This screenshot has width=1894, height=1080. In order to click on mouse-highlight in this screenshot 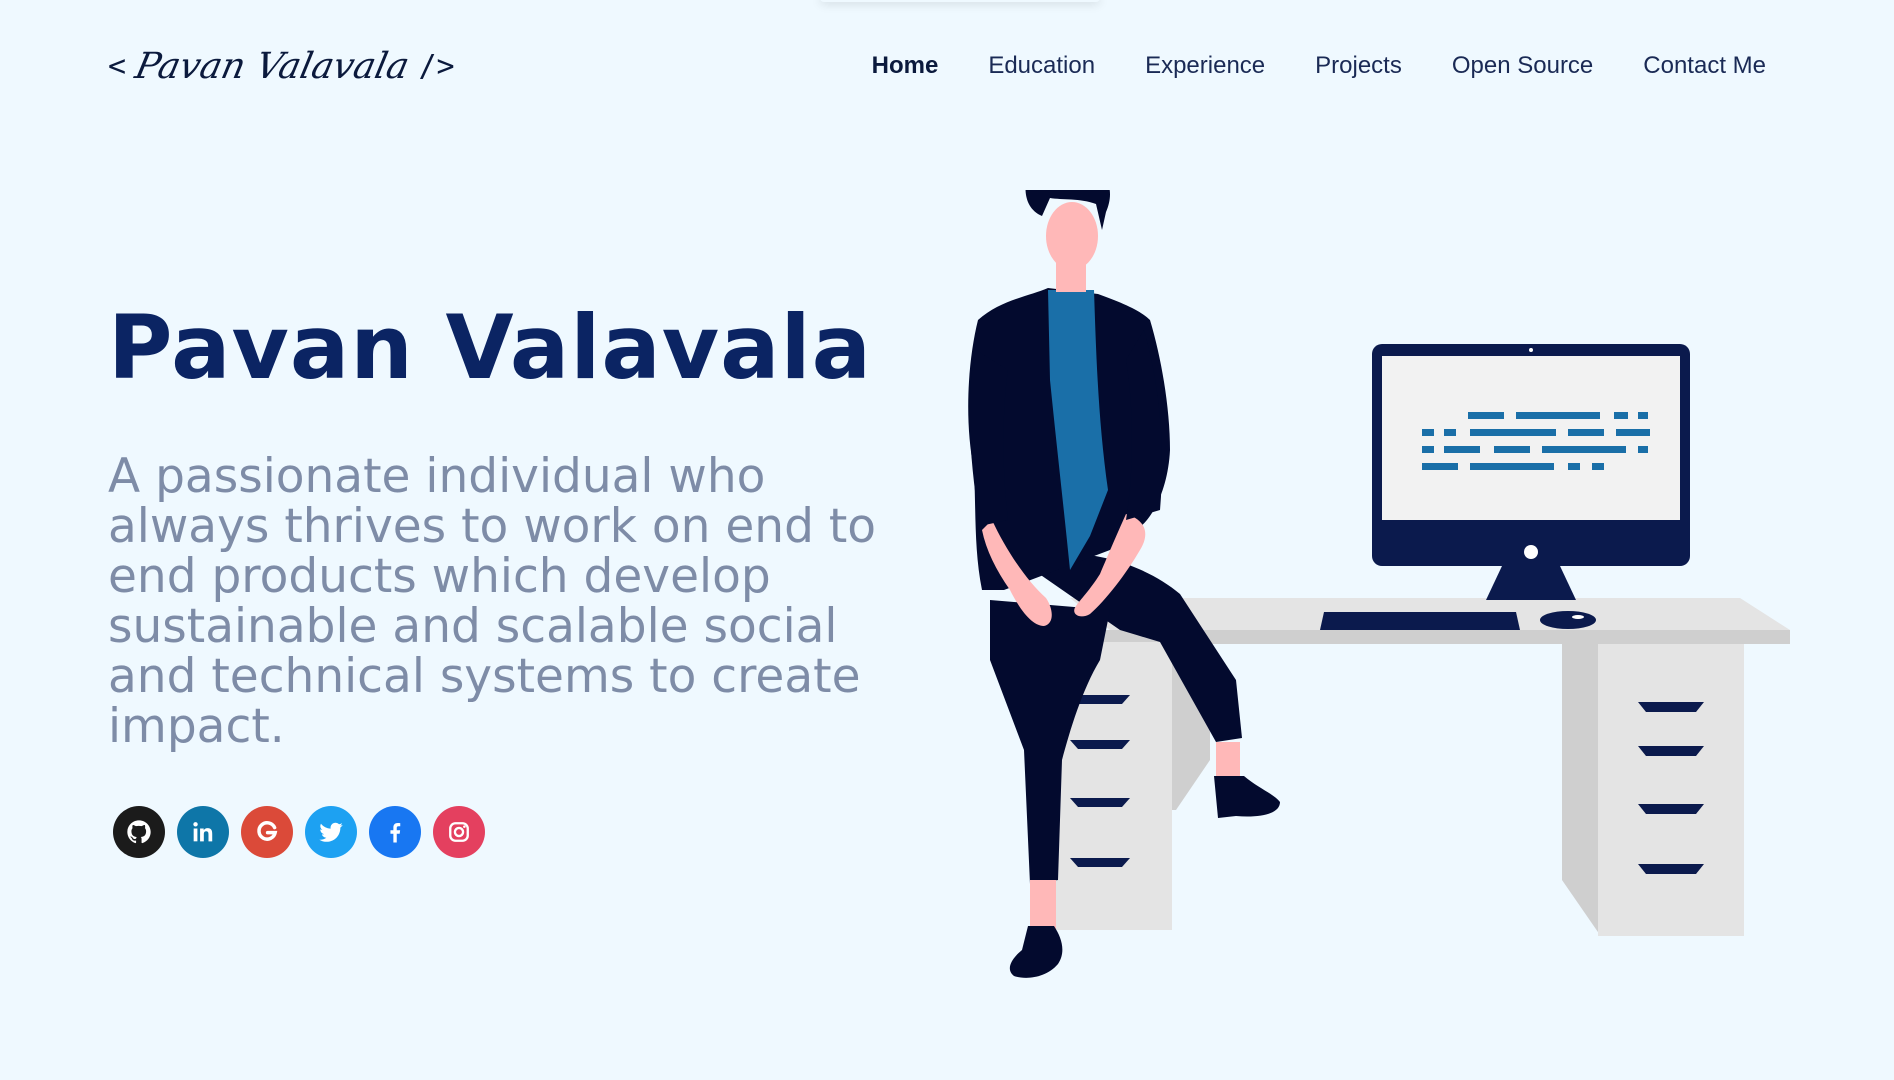, I will do `click(1578, 617)`.